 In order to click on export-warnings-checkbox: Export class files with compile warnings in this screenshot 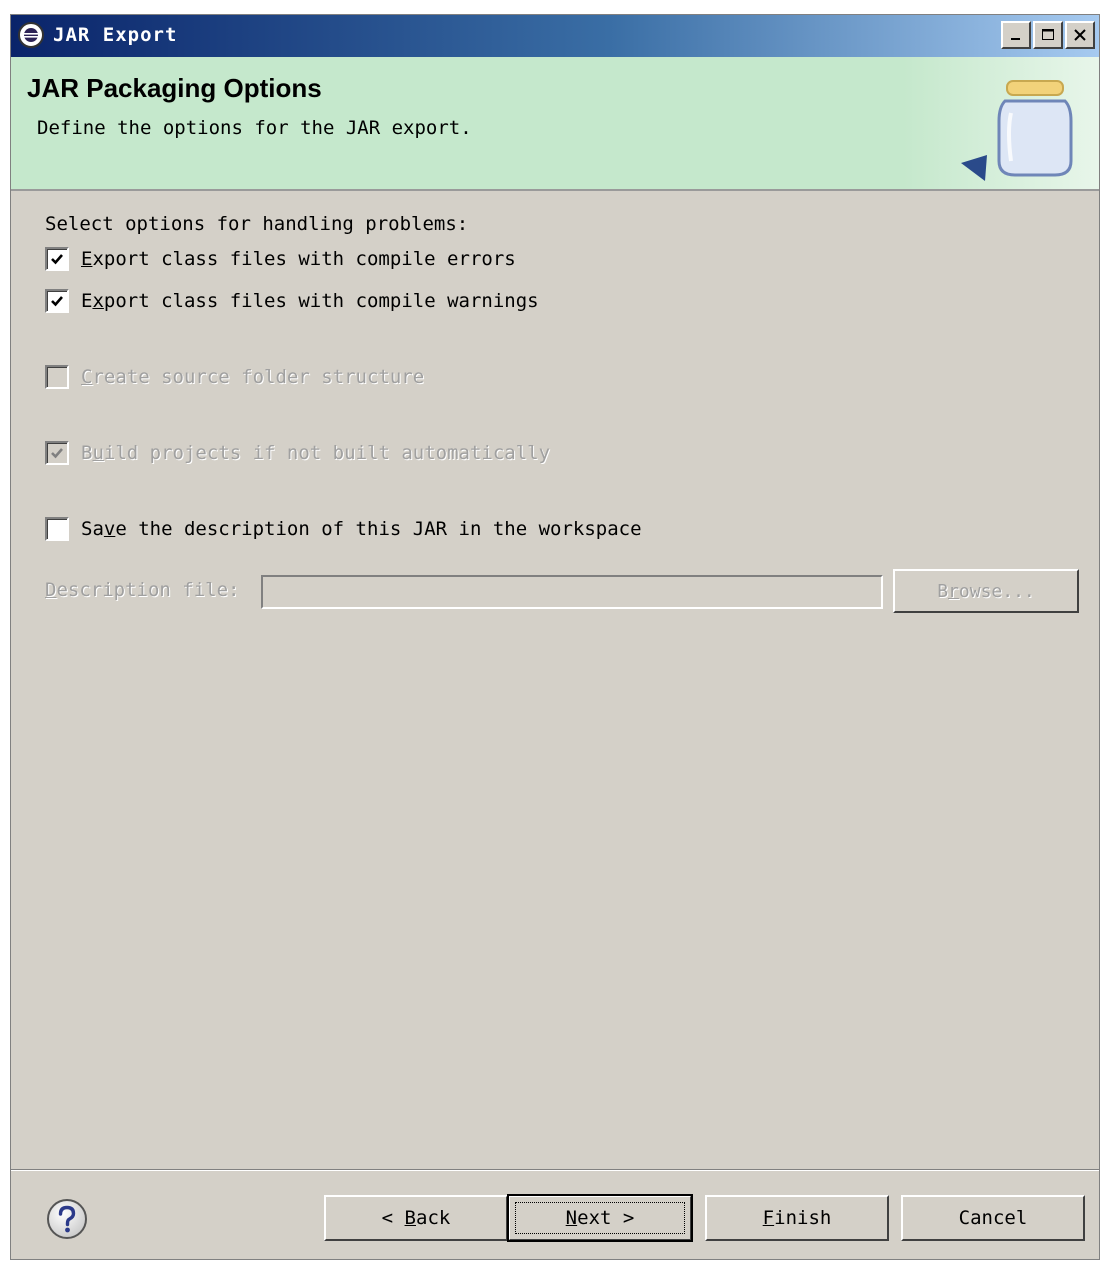, I will do `click(292, 301)`.